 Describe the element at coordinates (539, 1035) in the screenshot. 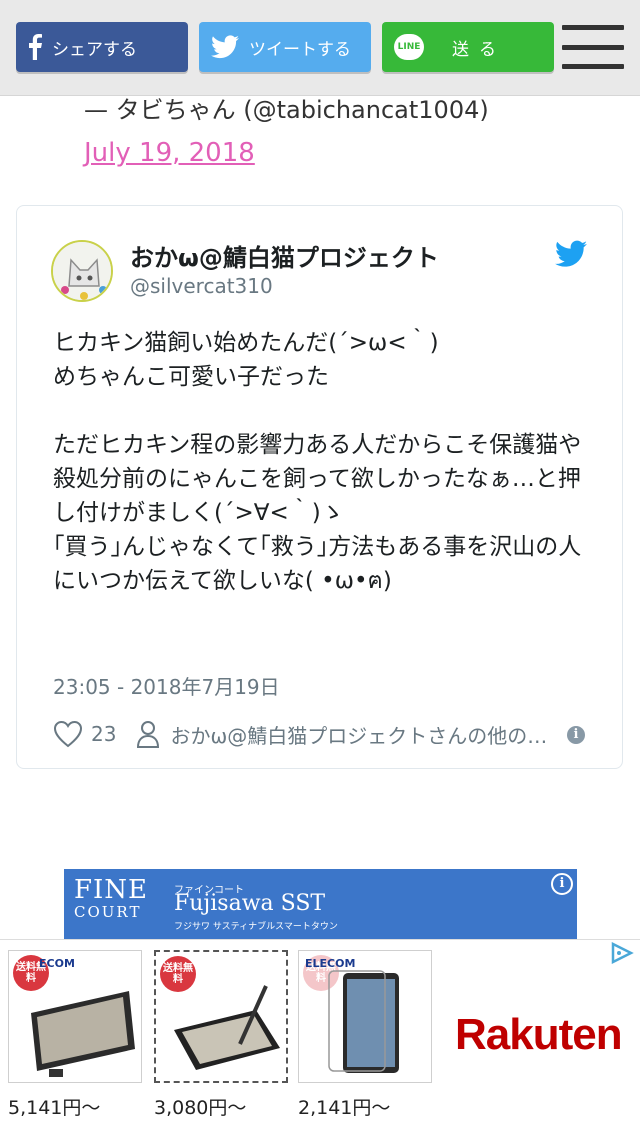

I see `rakuten-logo: Rakuten` at that location.